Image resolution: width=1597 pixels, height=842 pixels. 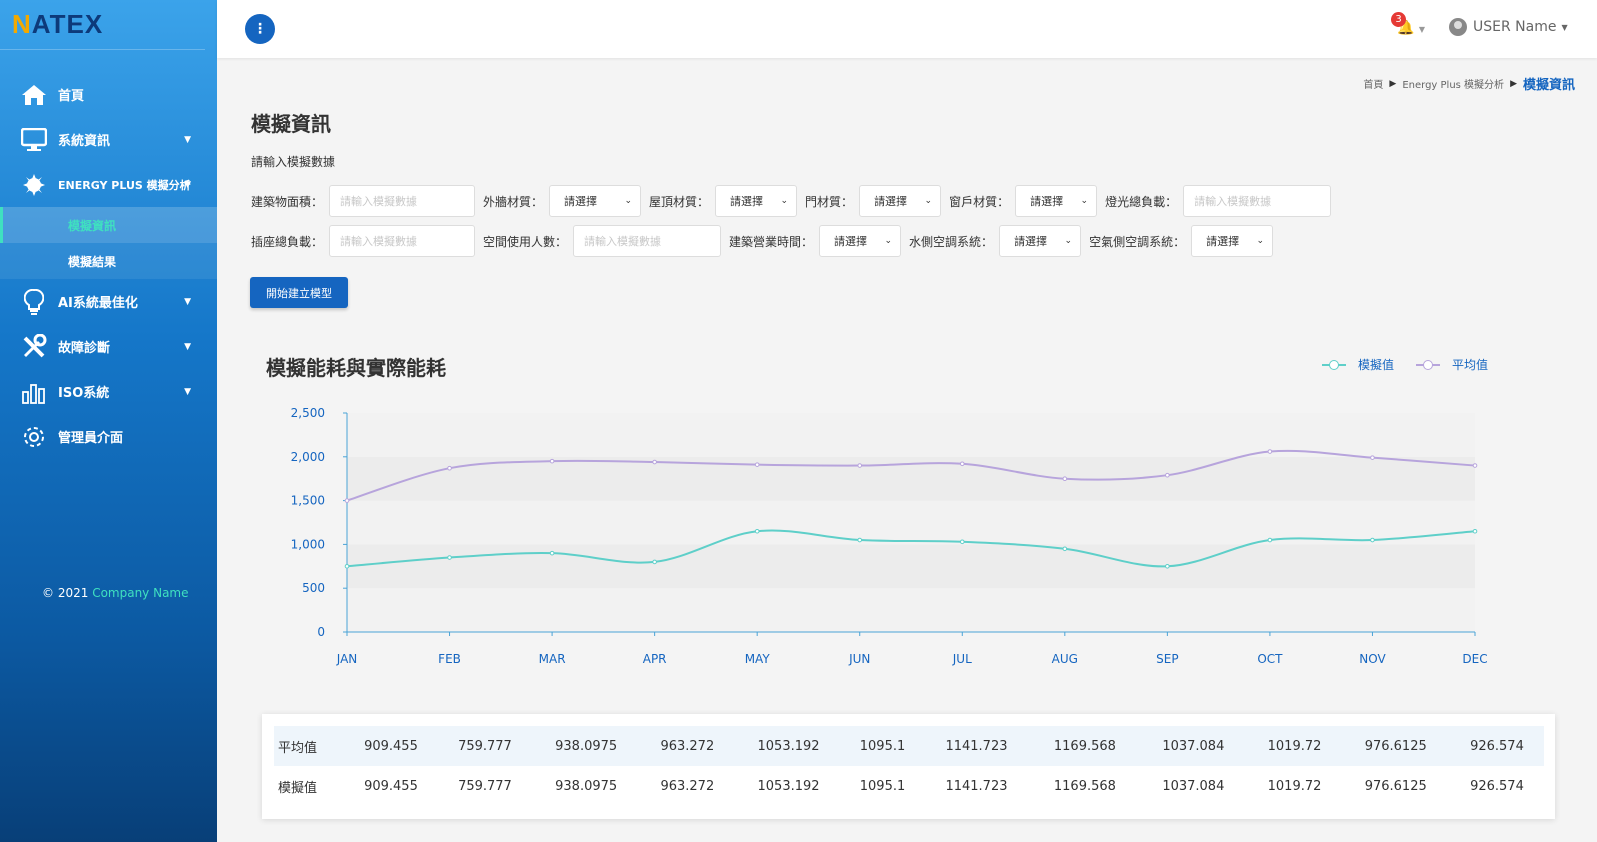 I want to click on copyright: © 2021 Company Name, so click(x=115, y=593).